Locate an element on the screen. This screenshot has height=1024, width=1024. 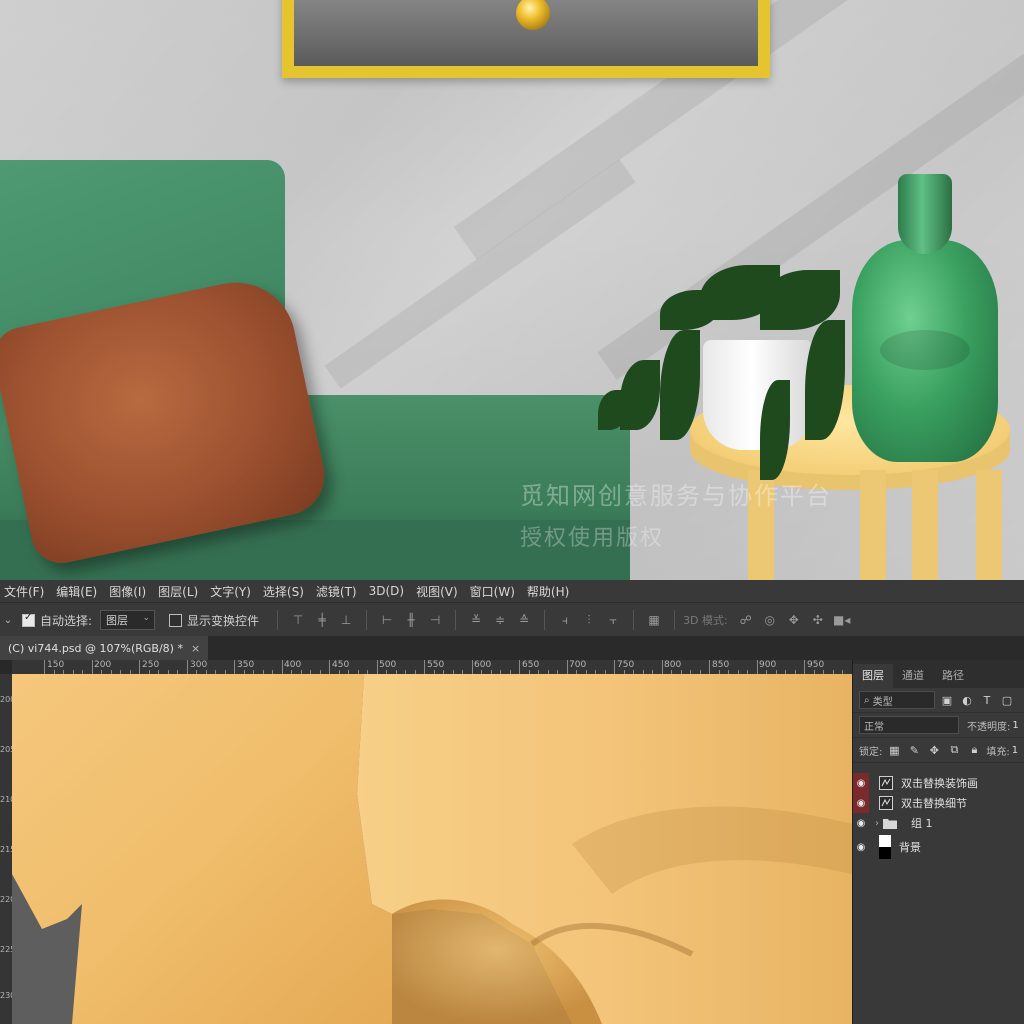
filter-shape-icon: ▢ is located at coordinates (1007, 700).